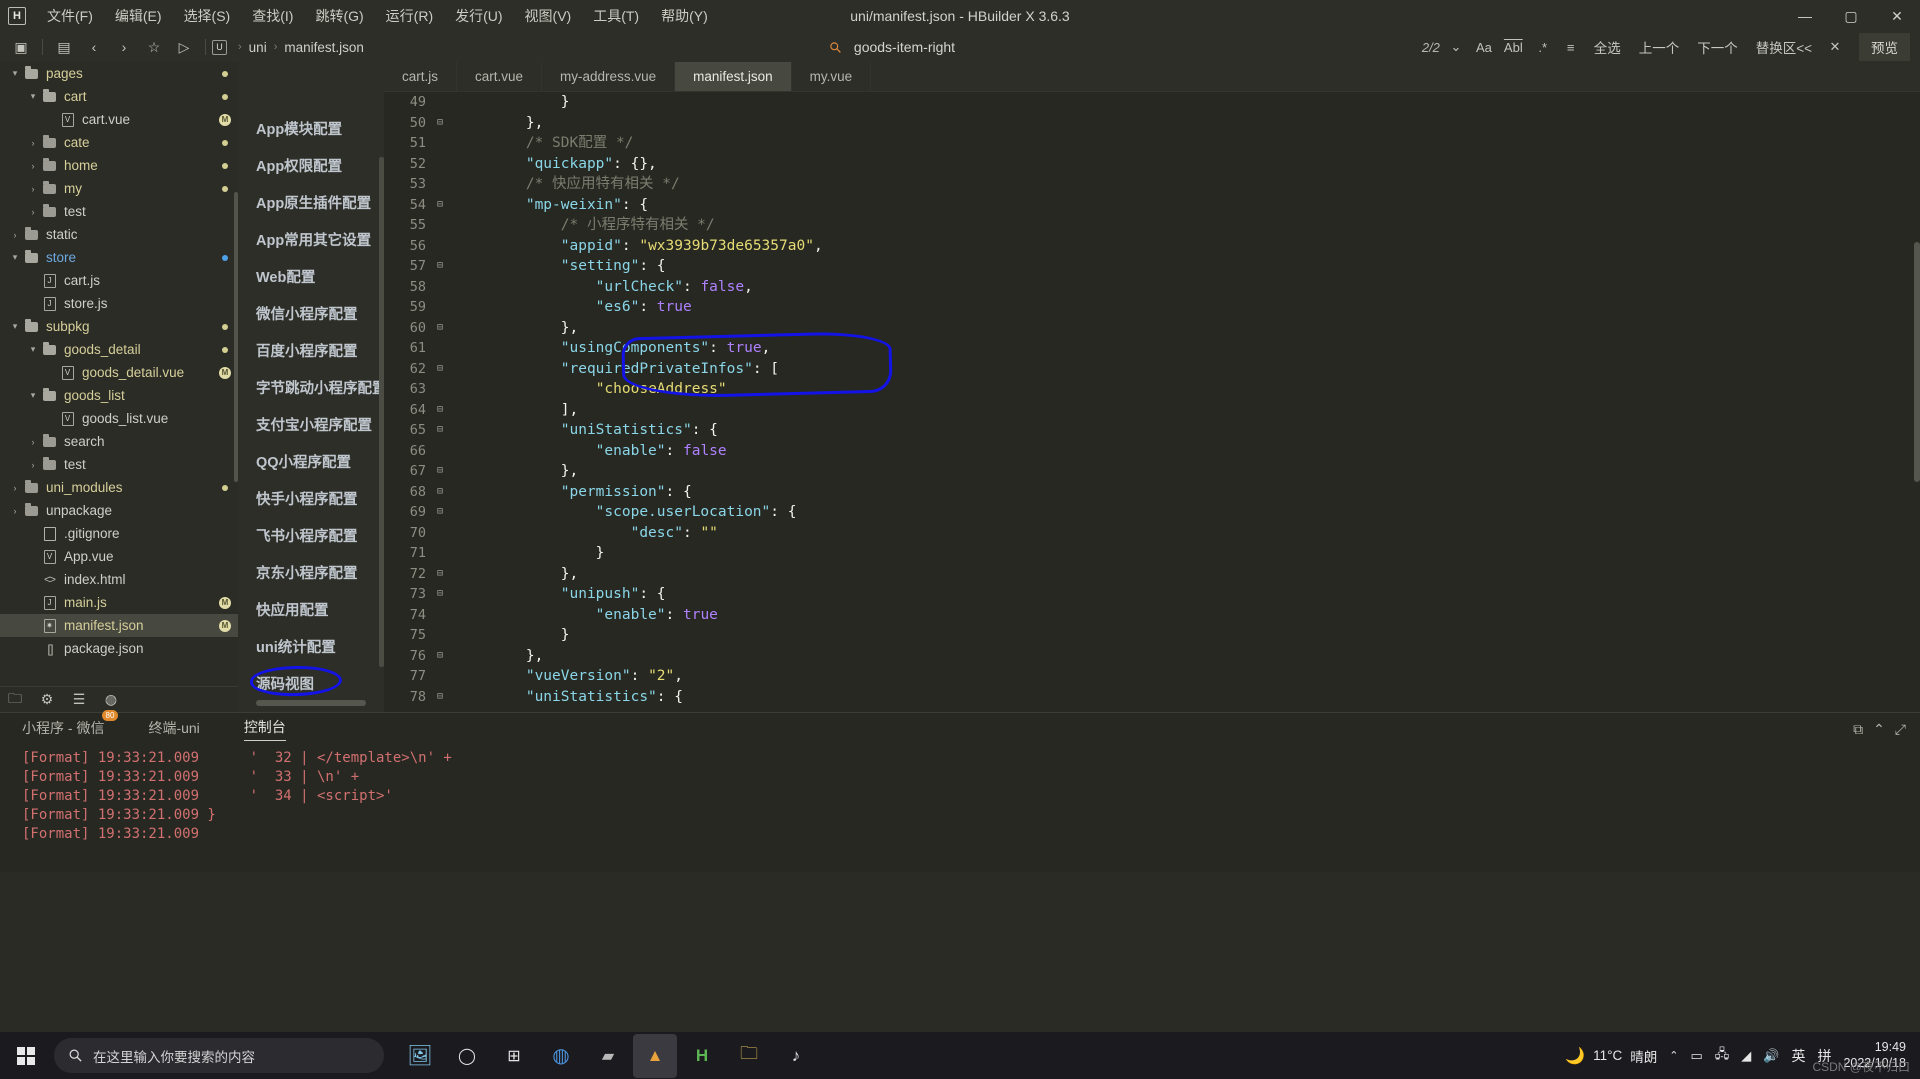 The image size is (1920, 1079). What do you see at coordinates (138, 16) in the screenshot?
I see `menu-edit: 编辑(E)` at bounding box center [138, 16].